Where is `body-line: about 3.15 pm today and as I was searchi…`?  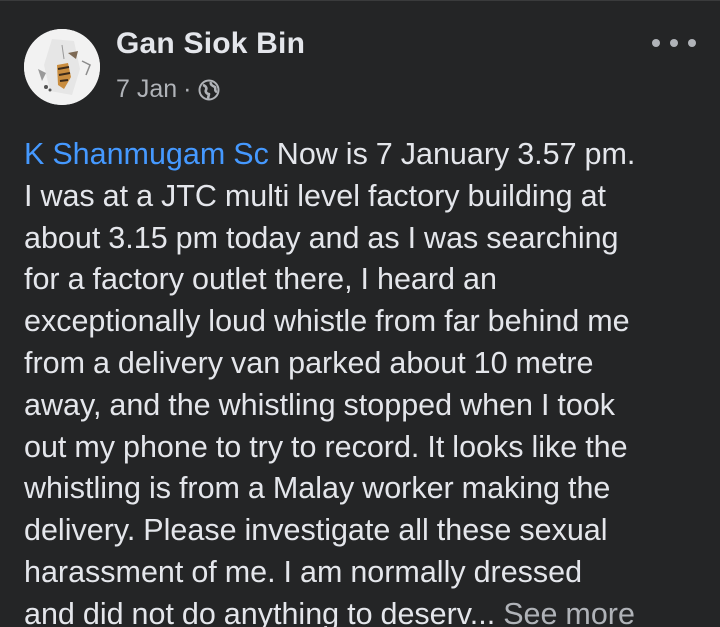
body-line: about 3.15 pm today and as I was searchi… is located at coordinates (321, 237).